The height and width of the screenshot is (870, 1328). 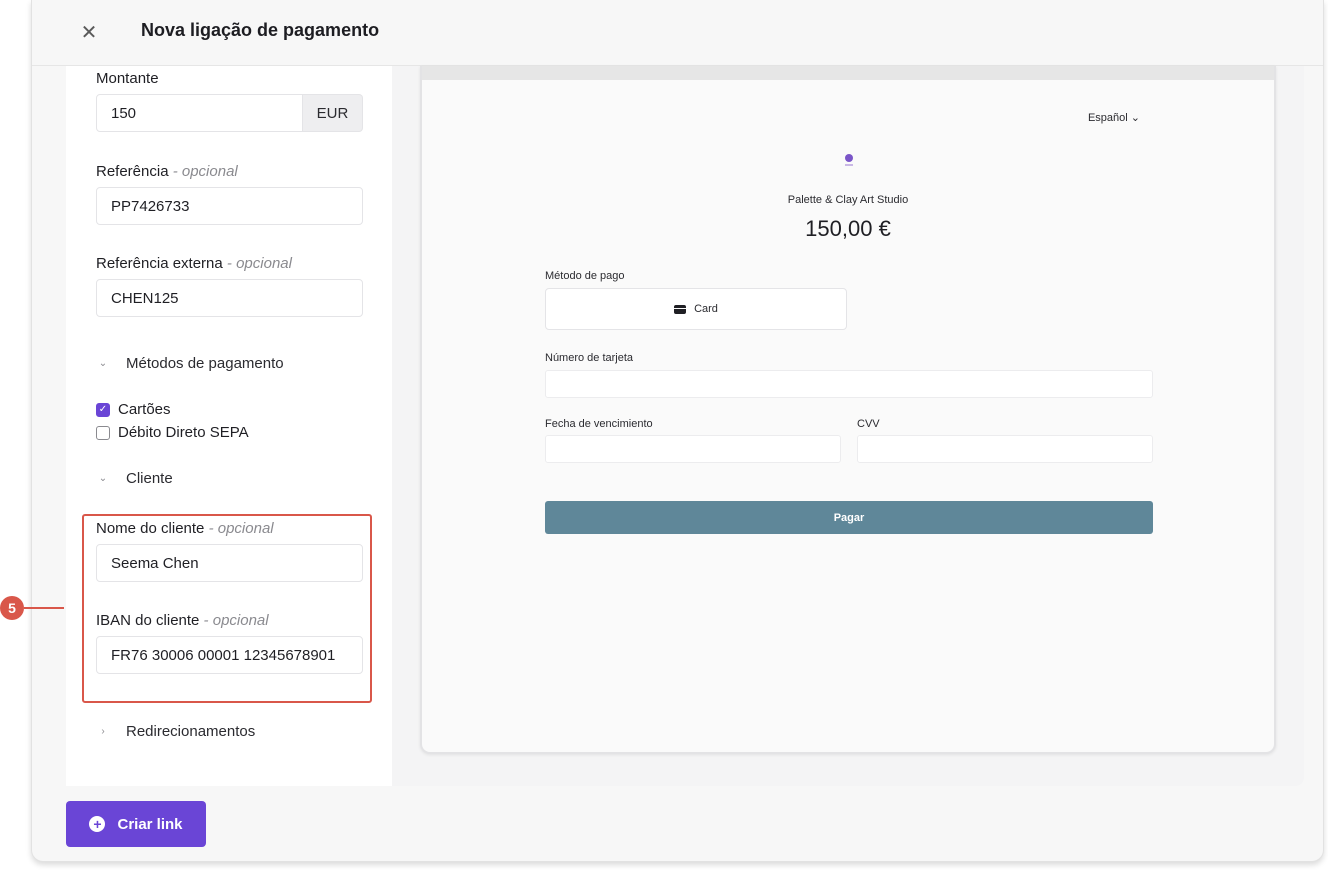 What do you see at coordinates (167, 171) in the screenshot?
I see `reference-label: Referência - opcional` at bounding box center [167, 171].